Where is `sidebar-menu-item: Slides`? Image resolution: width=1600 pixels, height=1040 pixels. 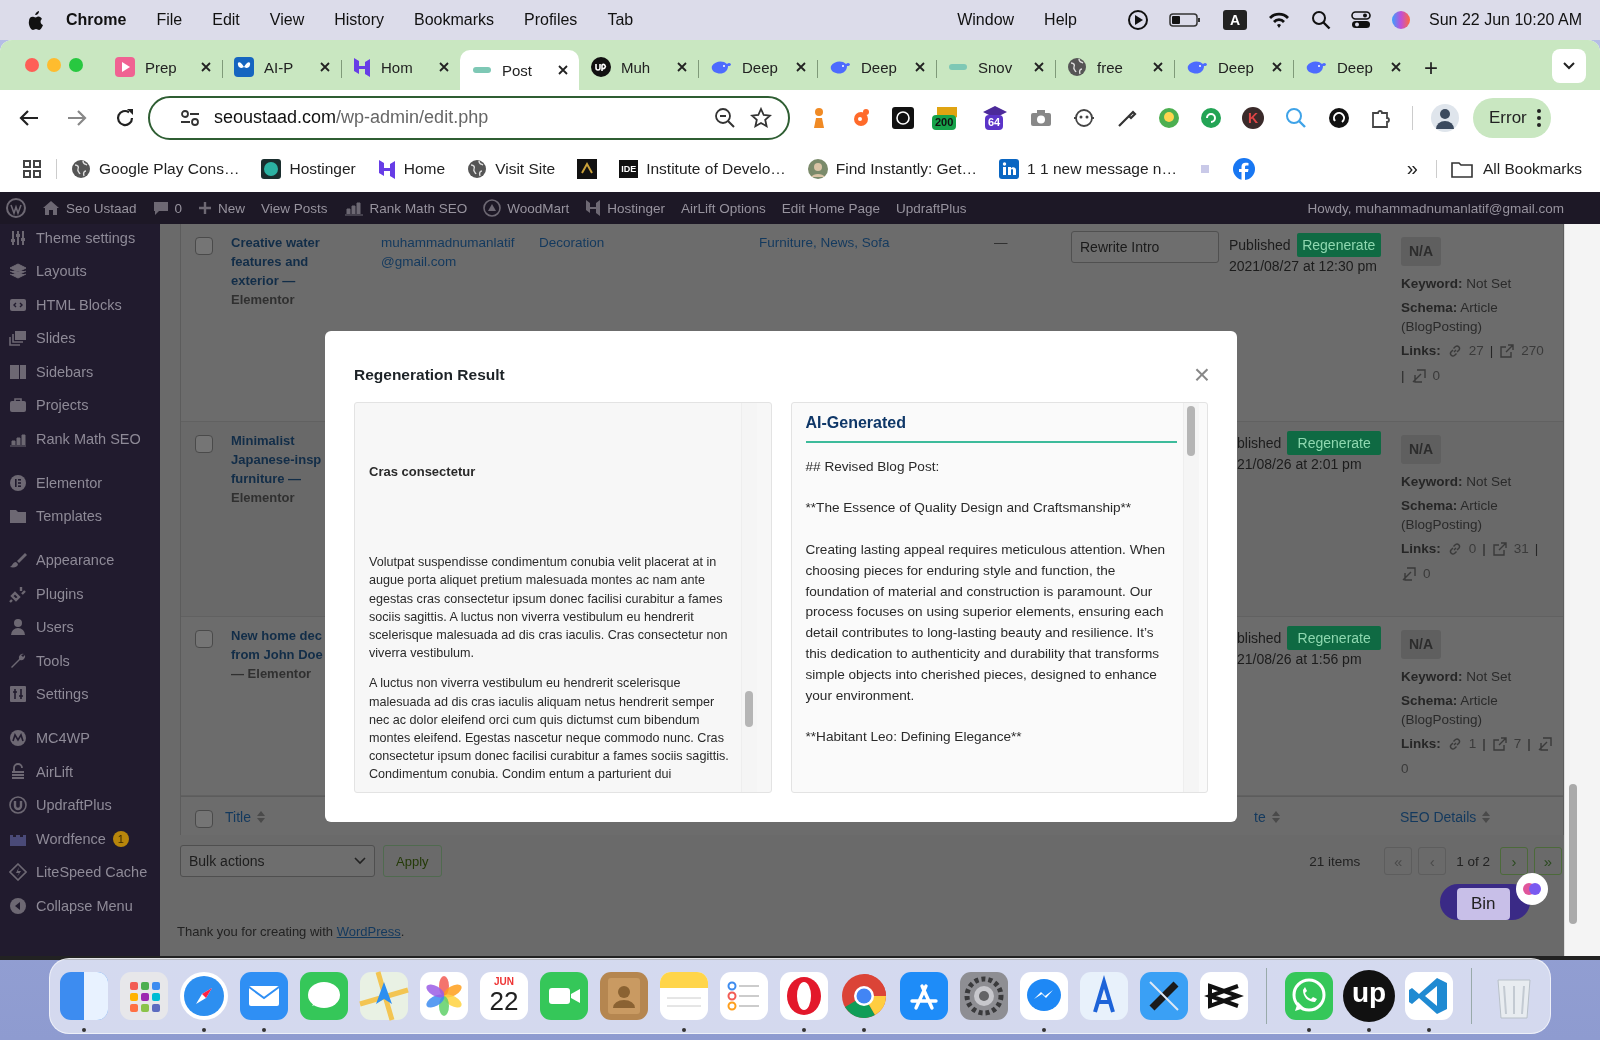
sidebar-menu-item: Slides is located at coordinates (80, 338).